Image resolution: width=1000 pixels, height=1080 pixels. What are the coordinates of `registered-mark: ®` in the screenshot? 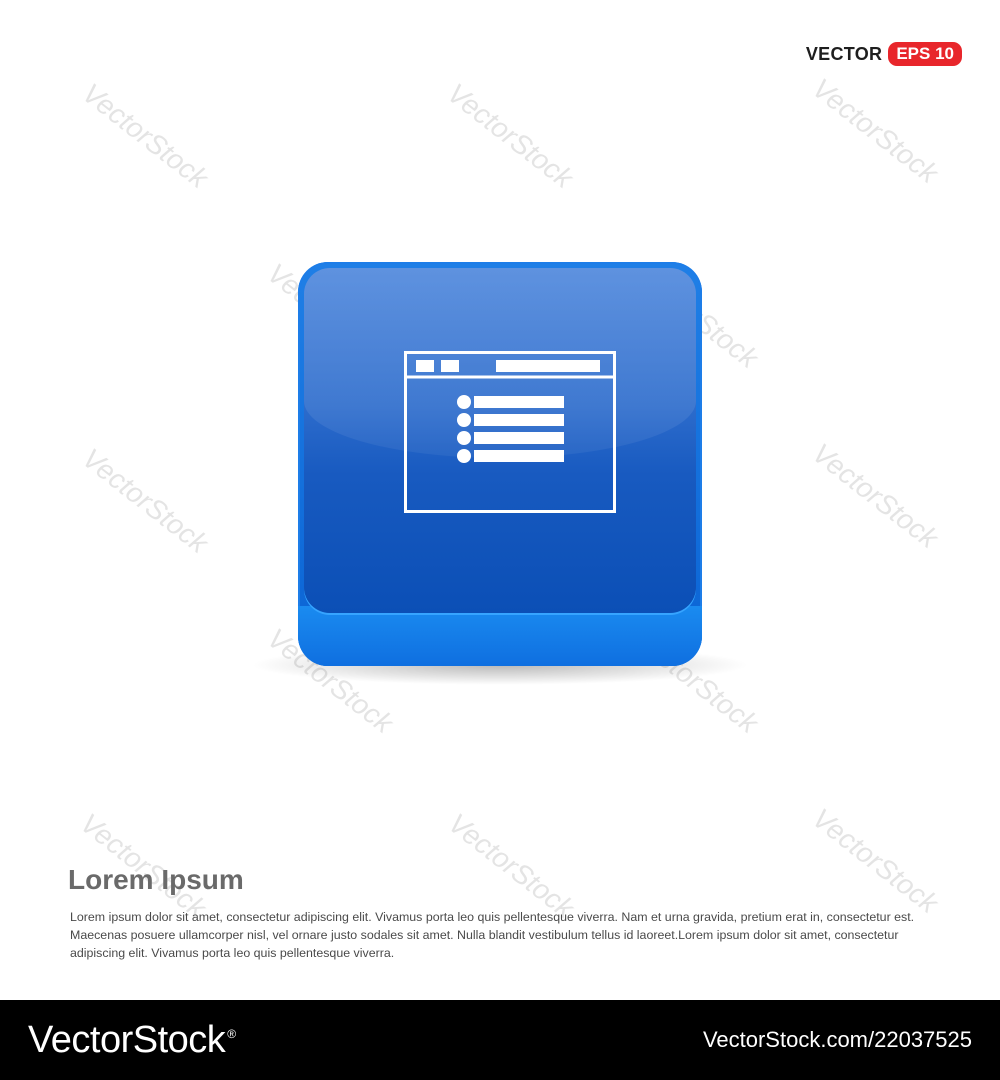 It's located at (231, 1033).